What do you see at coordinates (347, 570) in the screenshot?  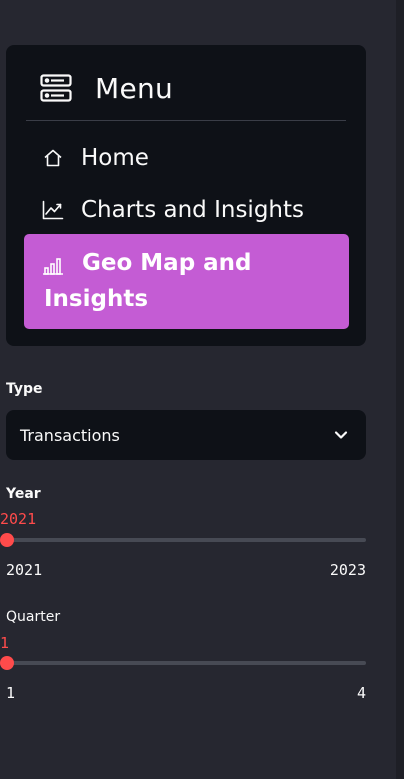 I see `year-slider-max: 2023` at bounding box center [347, 570].